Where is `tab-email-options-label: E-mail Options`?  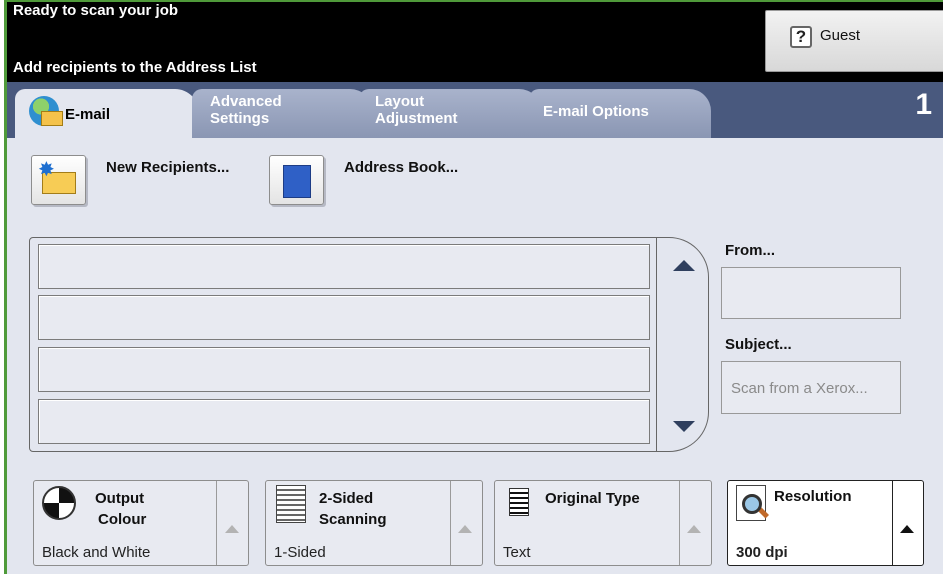 tab-email-options-label: E-mail Options is located at coordinates (596, 111).